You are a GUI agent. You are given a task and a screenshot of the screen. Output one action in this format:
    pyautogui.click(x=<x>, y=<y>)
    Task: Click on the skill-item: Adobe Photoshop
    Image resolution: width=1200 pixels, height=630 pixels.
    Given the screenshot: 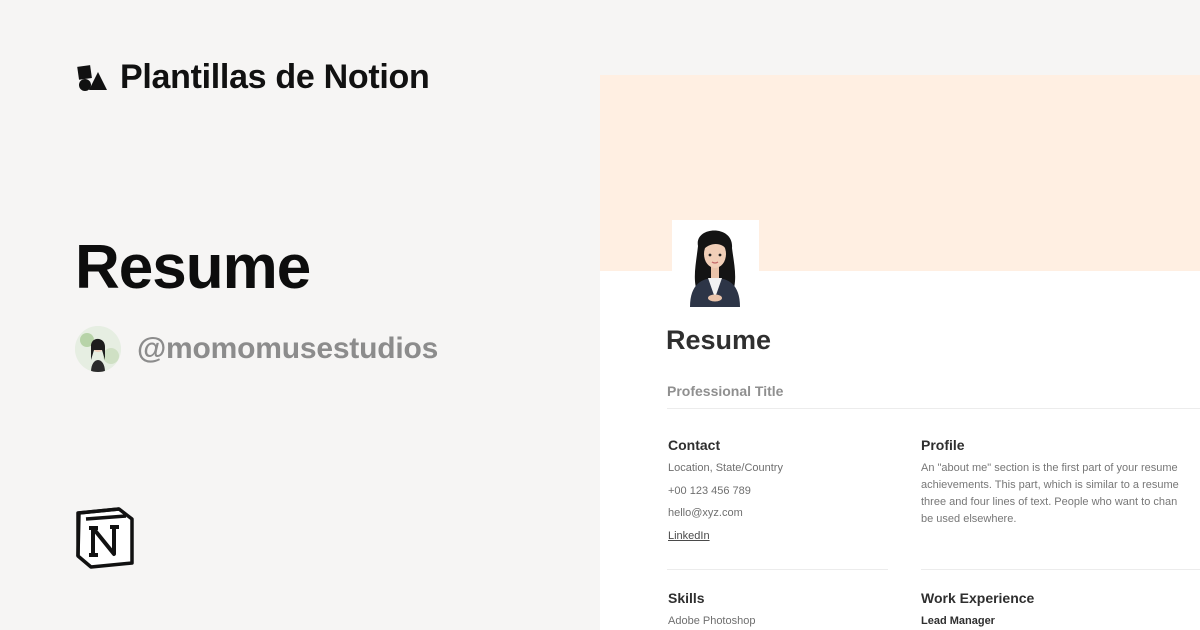 What is the action you would take?
    pyautogui.click(x=712, y=621)
    